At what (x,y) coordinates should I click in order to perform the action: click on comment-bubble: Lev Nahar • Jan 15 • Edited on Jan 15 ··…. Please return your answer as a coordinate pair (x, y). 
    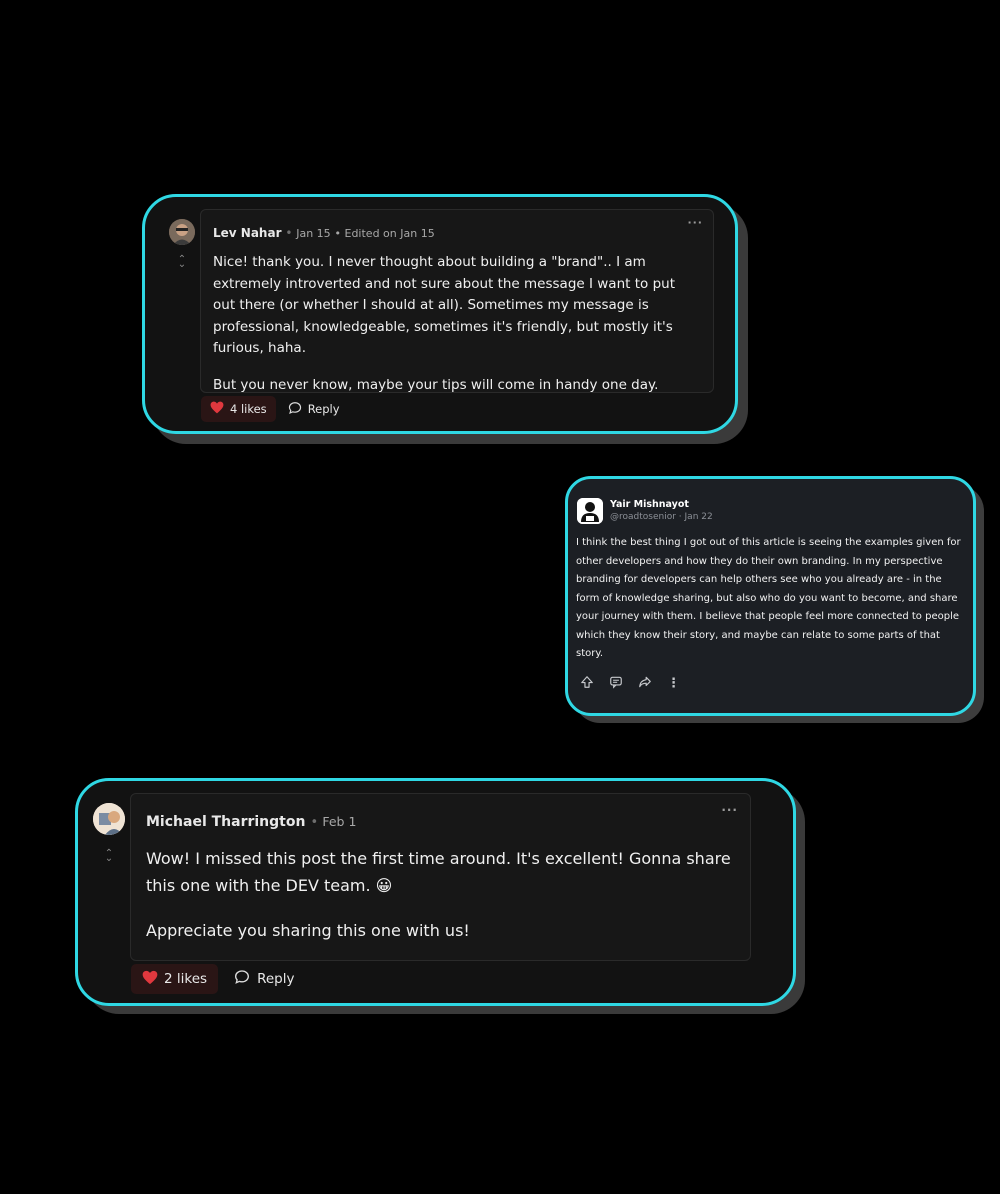
    Looking at the image, I should click on (457, 301).